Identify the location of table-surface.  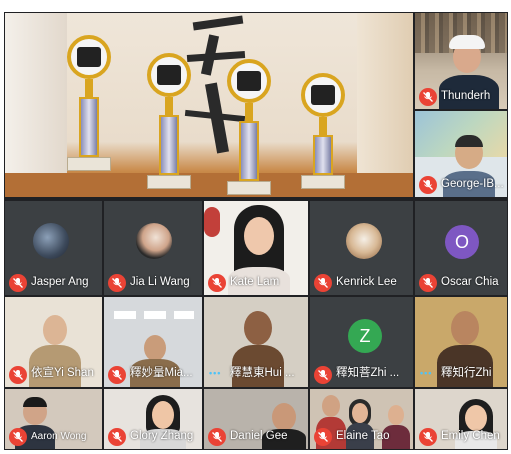
(209, 185).